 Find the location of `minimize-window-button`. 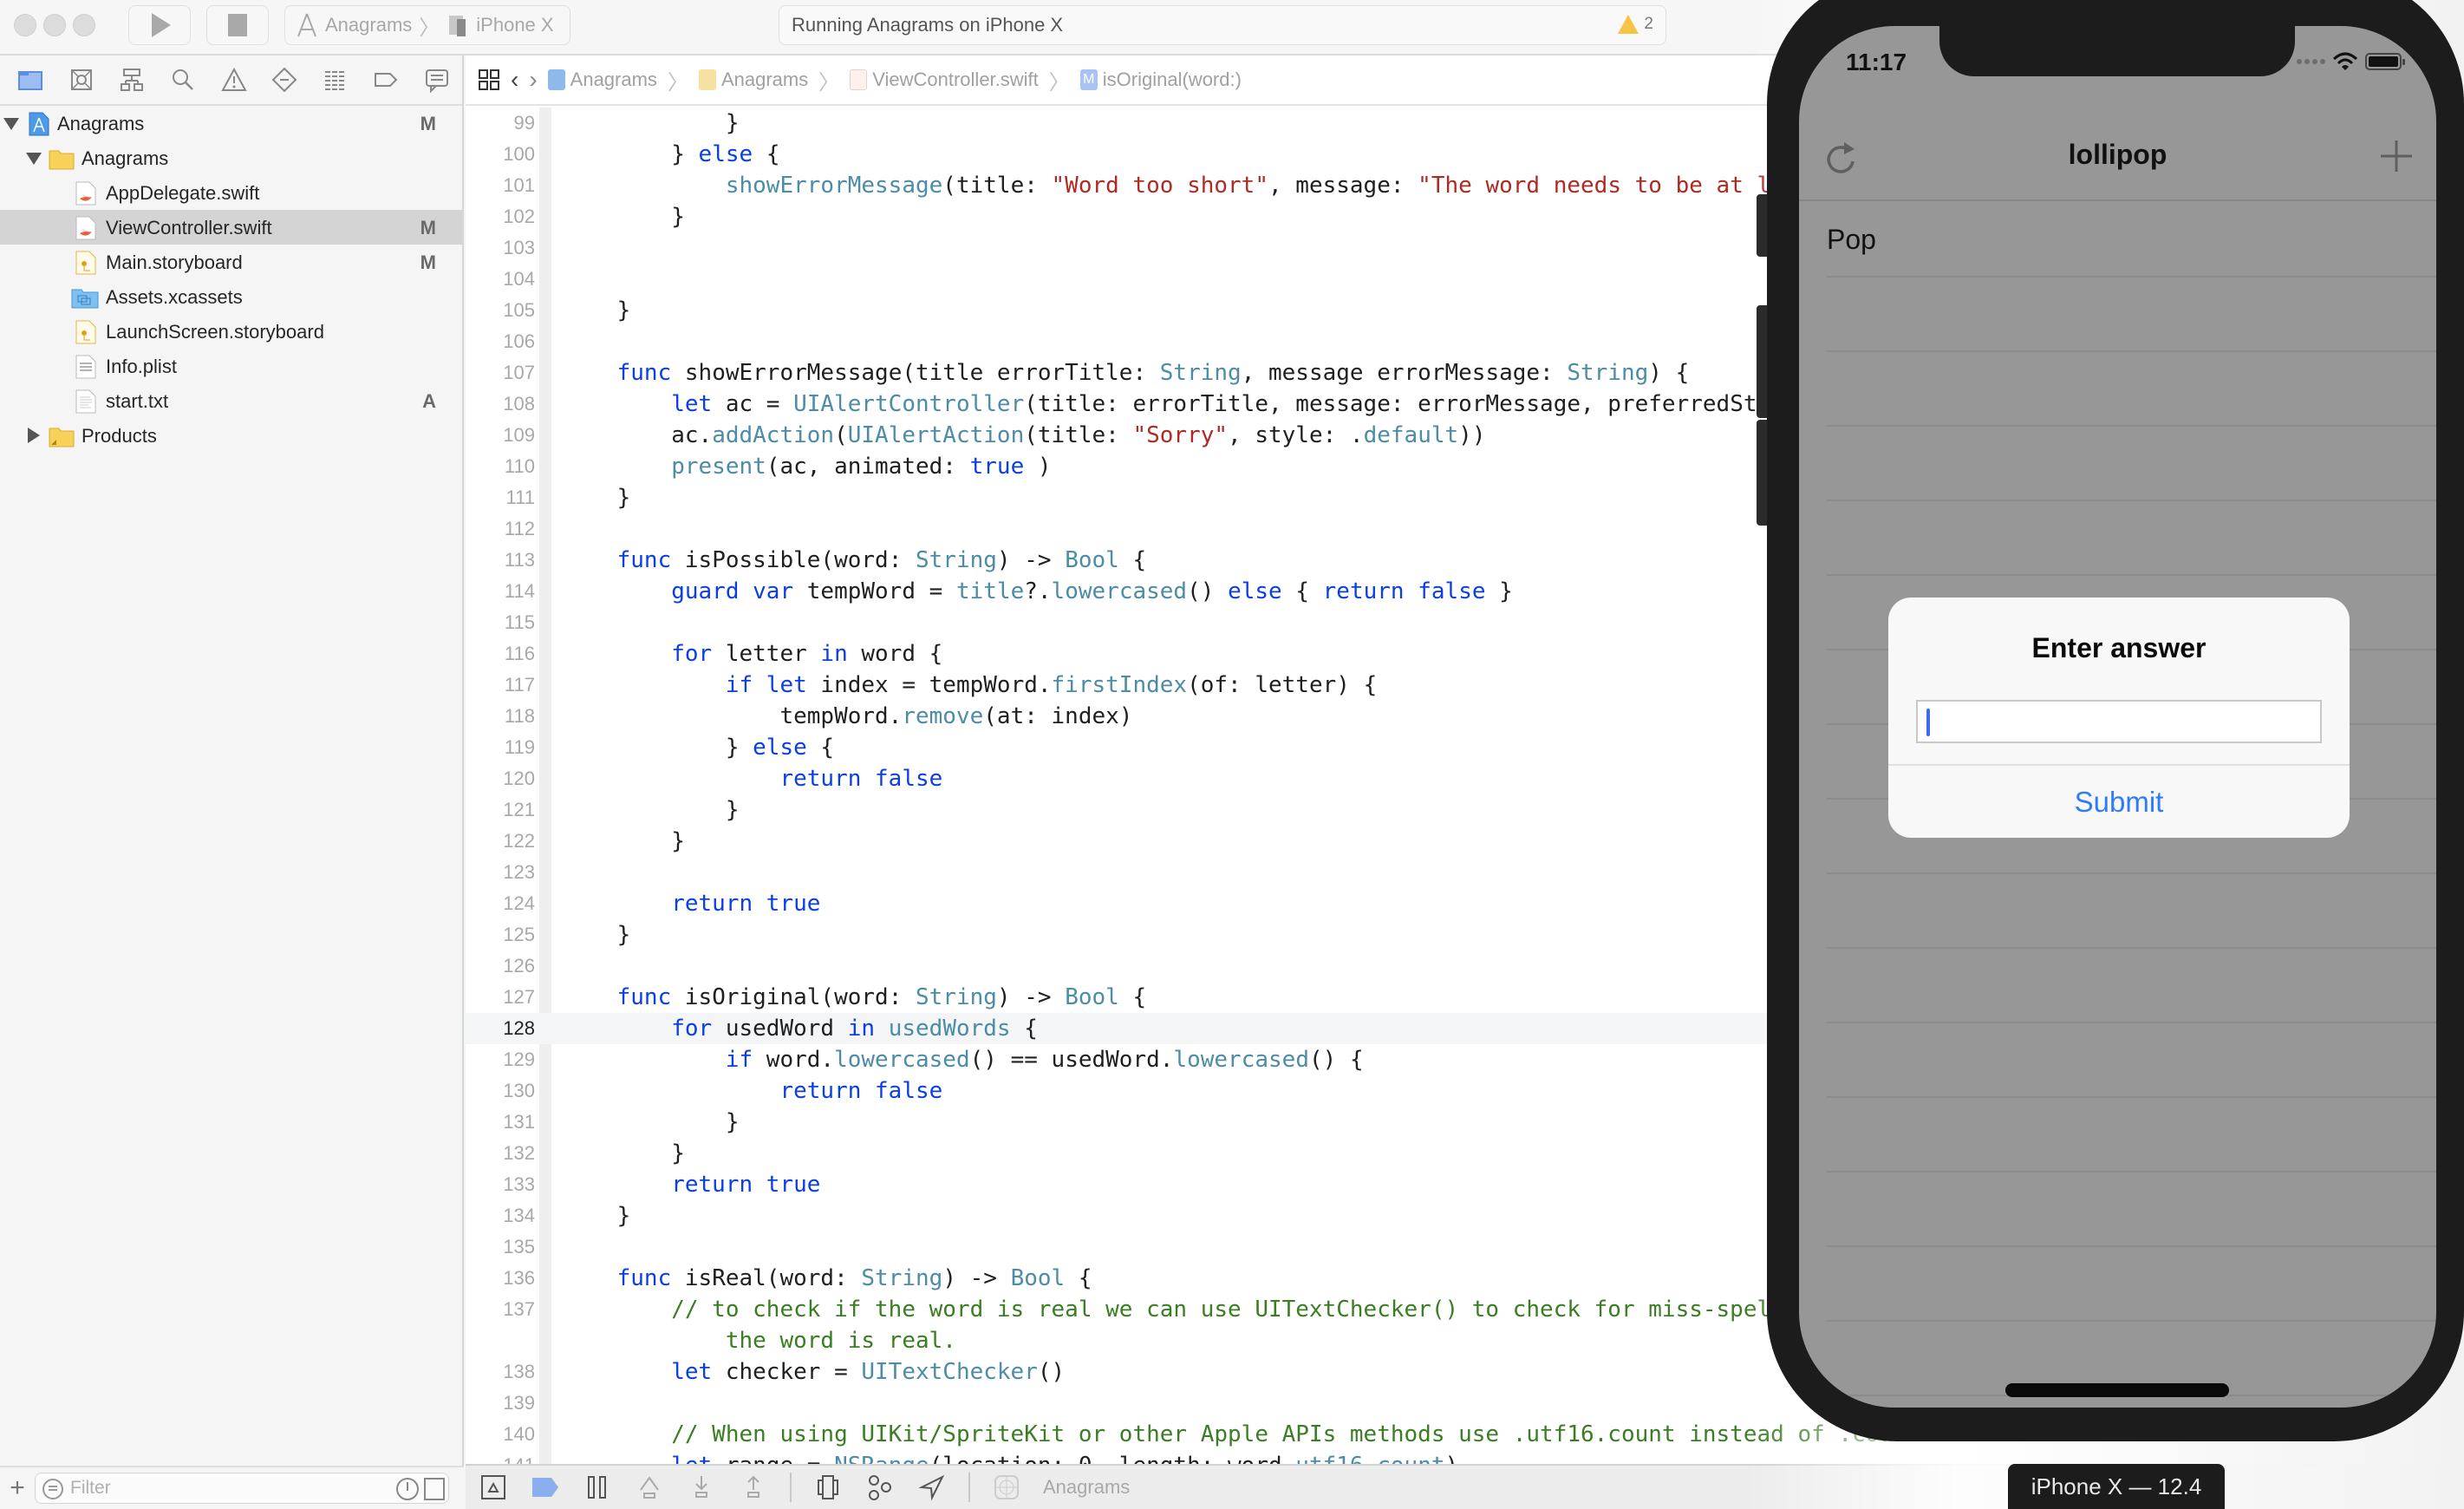

minimize-window-button is located at coordinates (54, 25).